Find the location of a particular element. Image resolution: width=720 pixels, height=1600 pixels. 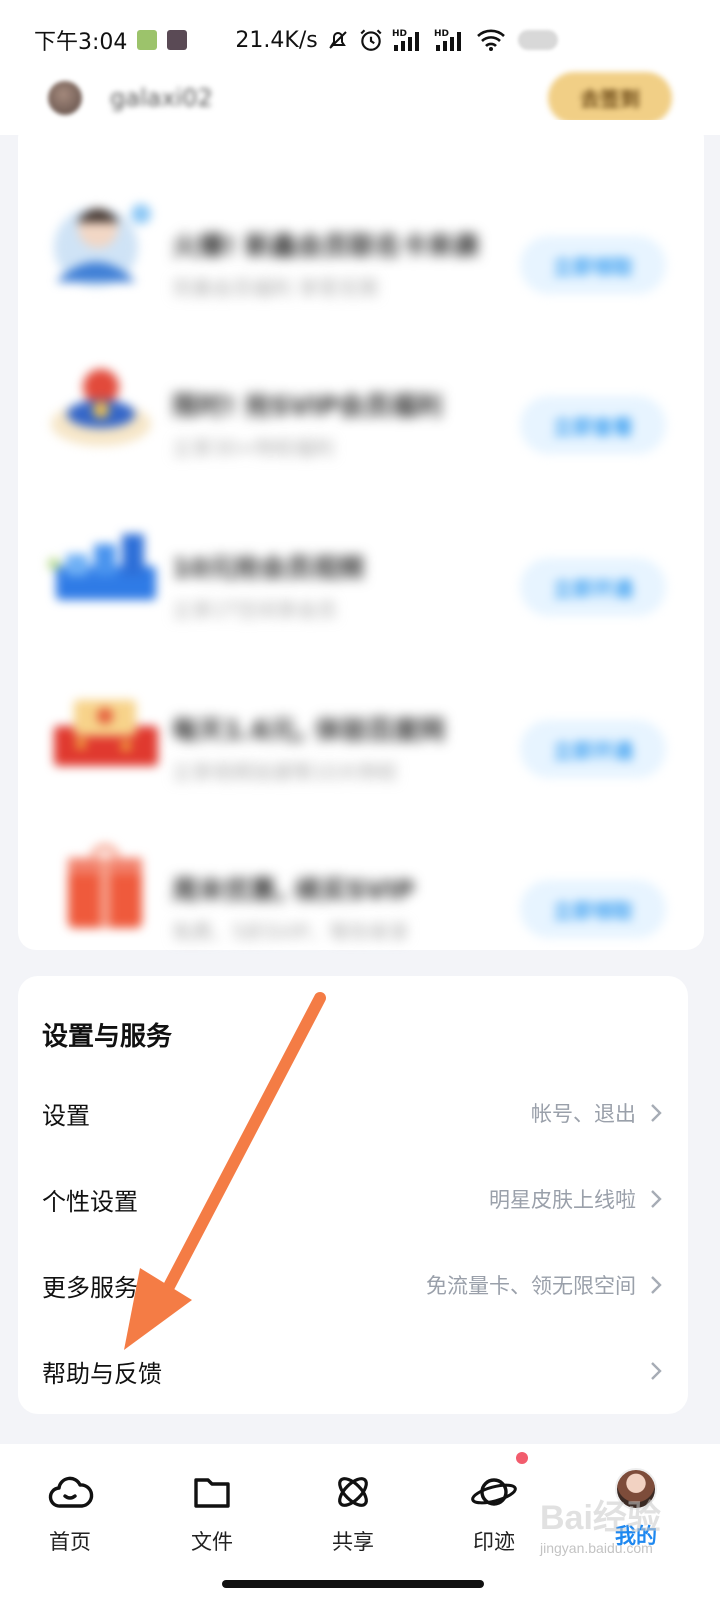

nav-item-me: 我的 is located at coordinates (636, 1509).